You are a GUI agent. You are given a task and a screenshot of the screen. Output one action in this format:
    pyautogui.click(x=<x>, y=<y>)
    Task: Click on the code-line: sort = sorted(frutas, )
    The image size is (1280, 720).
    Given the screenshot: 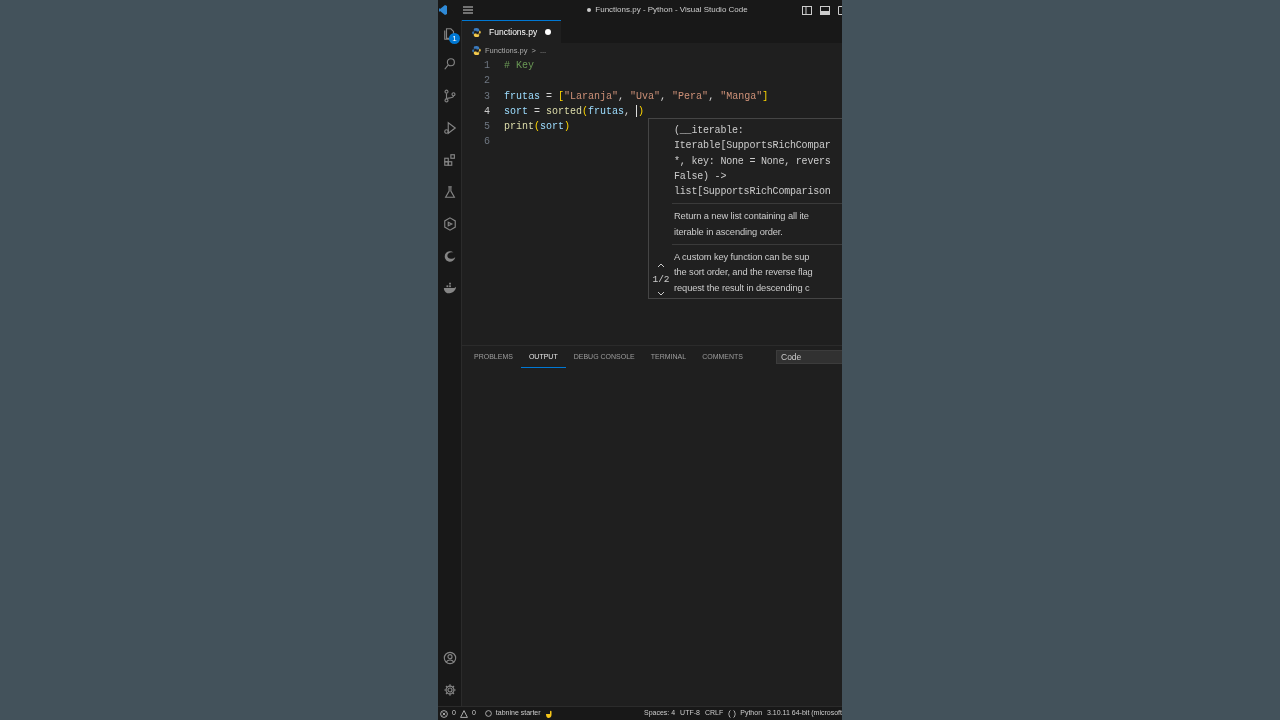 What is the action you would take?
    pyautogui.click(x=574, y=112)
    